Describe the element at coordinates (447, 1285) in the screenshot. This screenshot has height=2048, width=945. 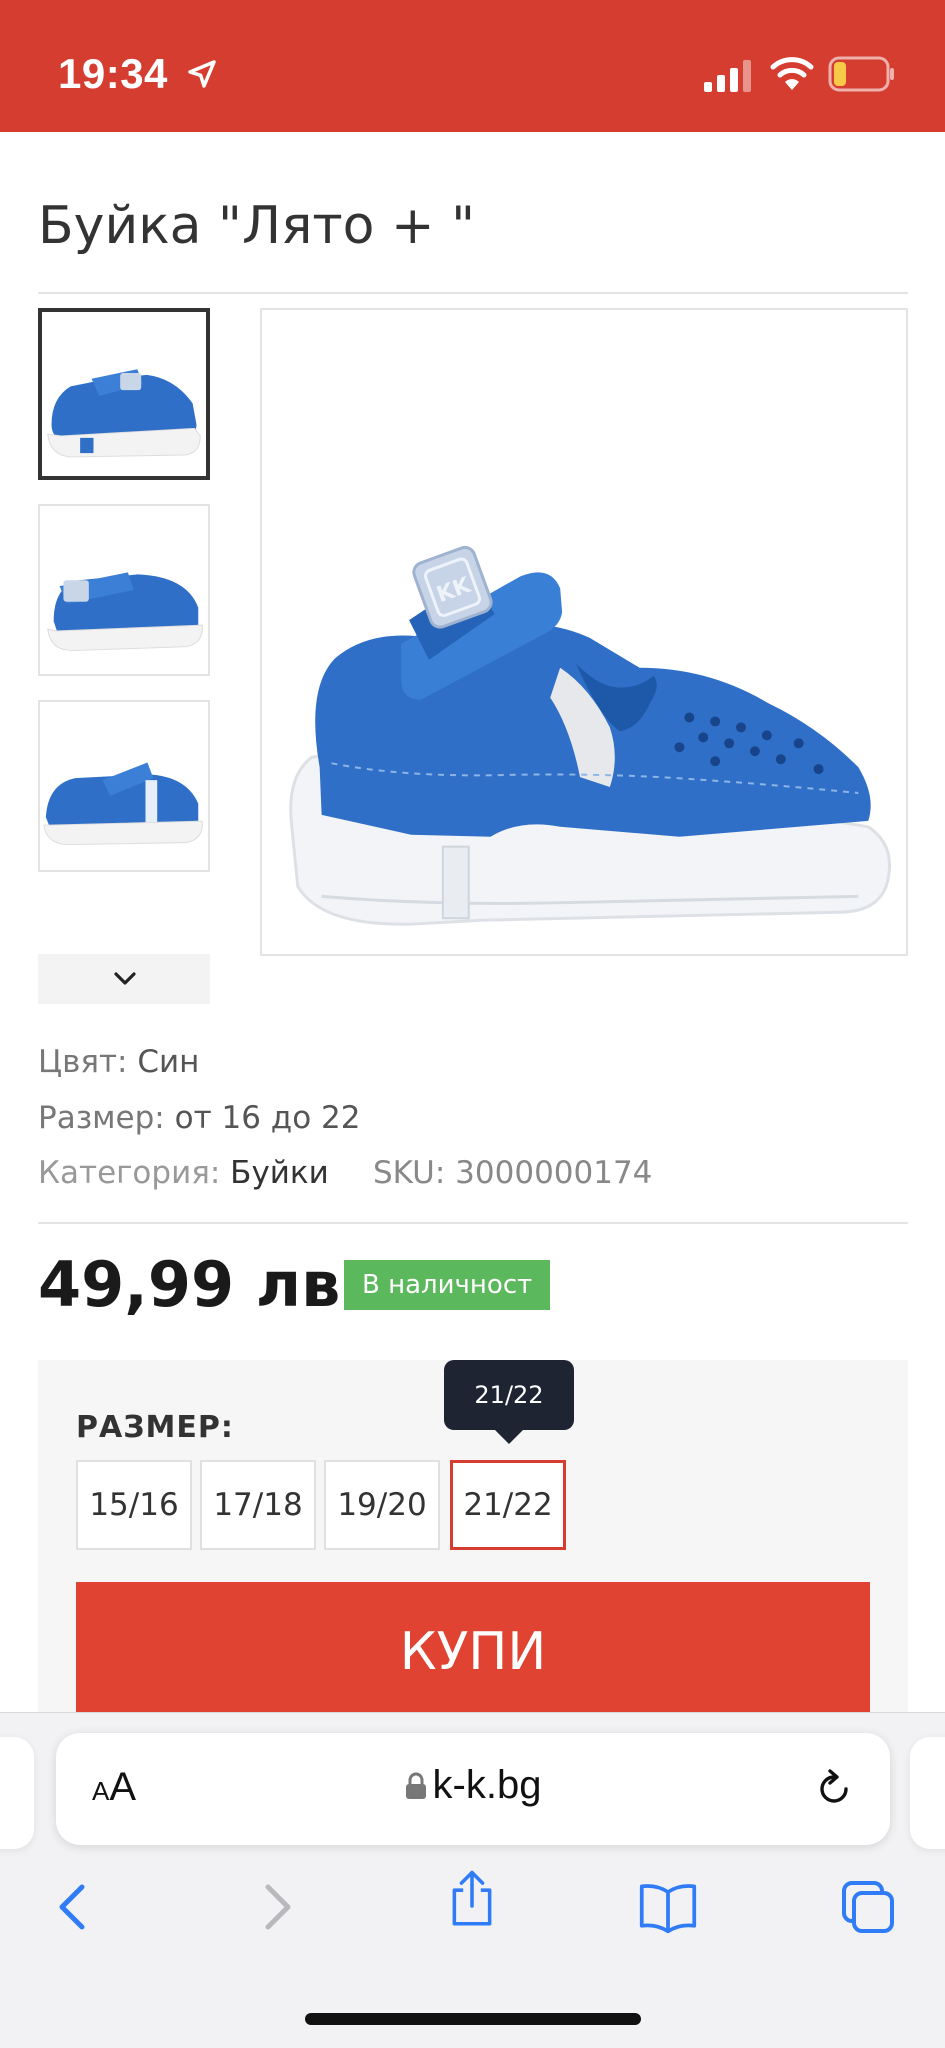
I see `stock-badge: В наличност` at that location.